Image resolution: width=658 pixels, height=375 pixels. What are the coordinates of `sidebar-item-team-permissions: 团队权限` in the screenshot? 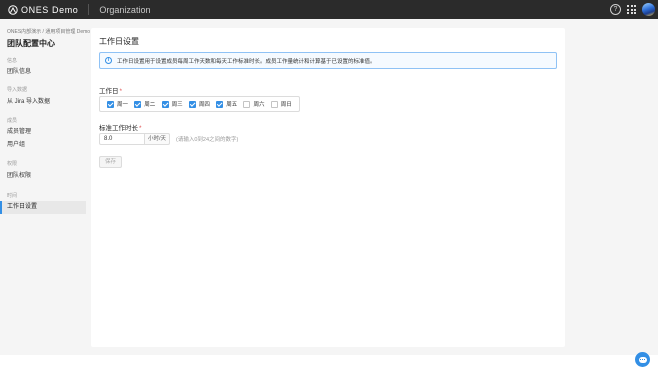 It's located at (43, 176).